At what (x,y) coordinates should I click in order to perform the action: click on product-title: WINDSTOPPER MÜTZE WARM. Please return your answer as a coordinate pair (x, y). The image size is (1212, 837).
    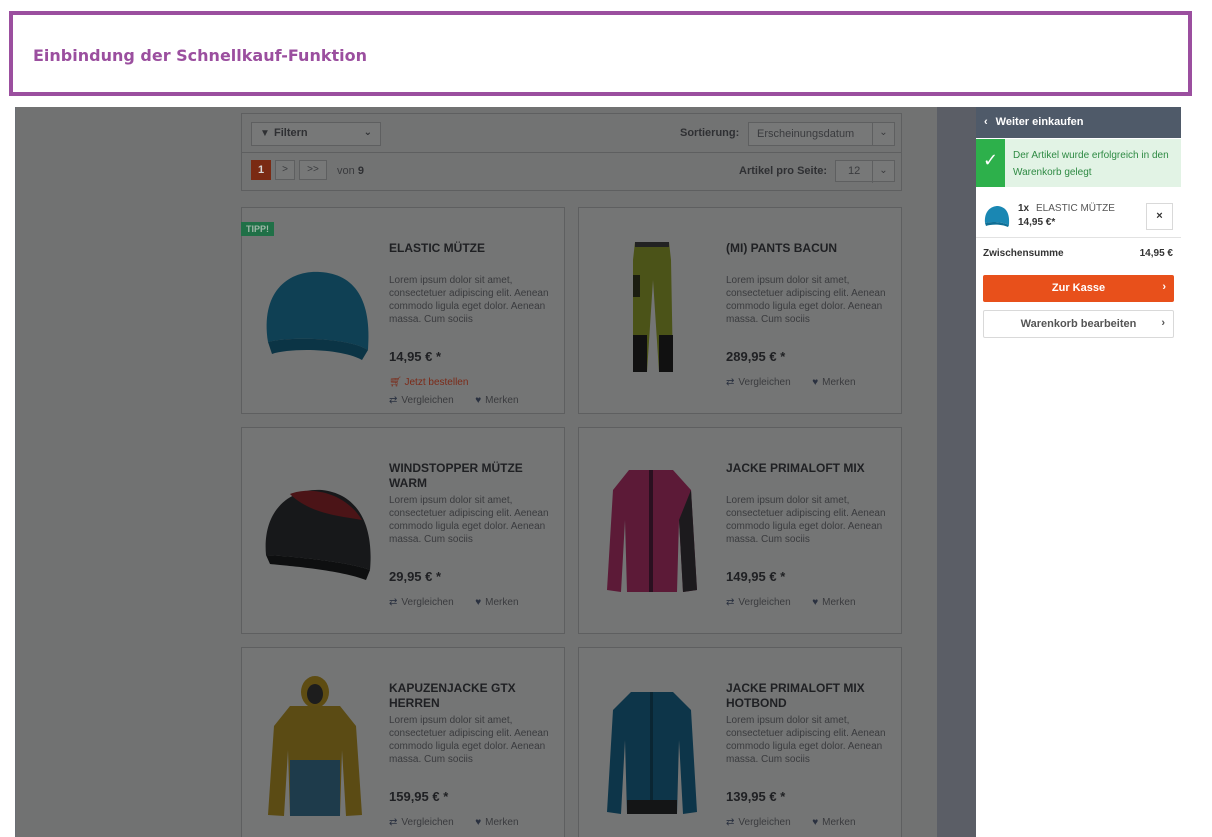
    Looking at the image, I should click on (474, 476).